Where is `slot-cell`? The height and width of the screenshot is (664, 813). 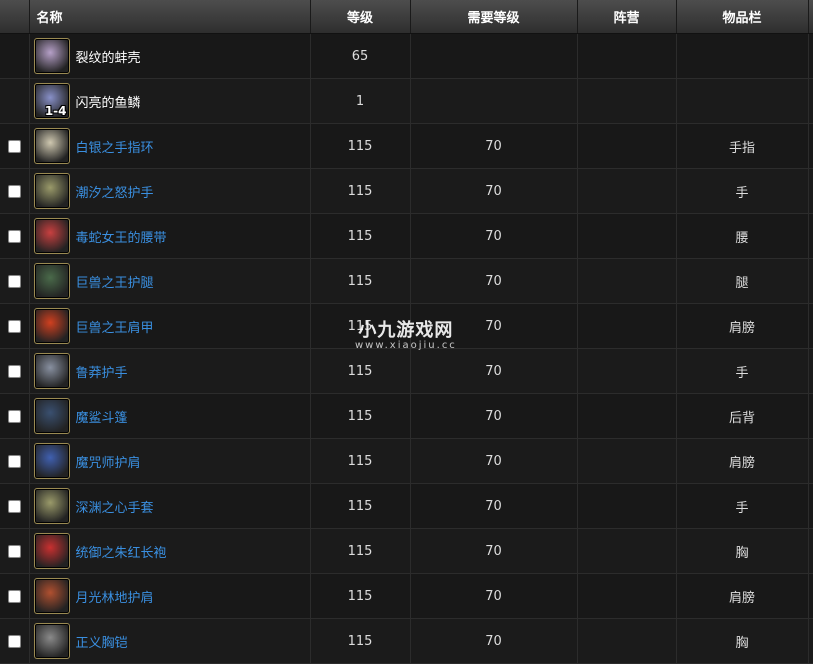
slot-cell is located at coordinates (742, 101).